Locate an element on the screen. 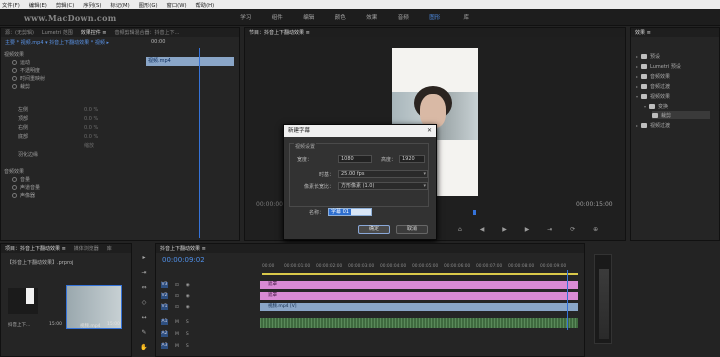 Image resolution: width=720 pixels, height=357 pixels. ruler-tick: 00:00:09:00 is located at coordinates (553, 266).